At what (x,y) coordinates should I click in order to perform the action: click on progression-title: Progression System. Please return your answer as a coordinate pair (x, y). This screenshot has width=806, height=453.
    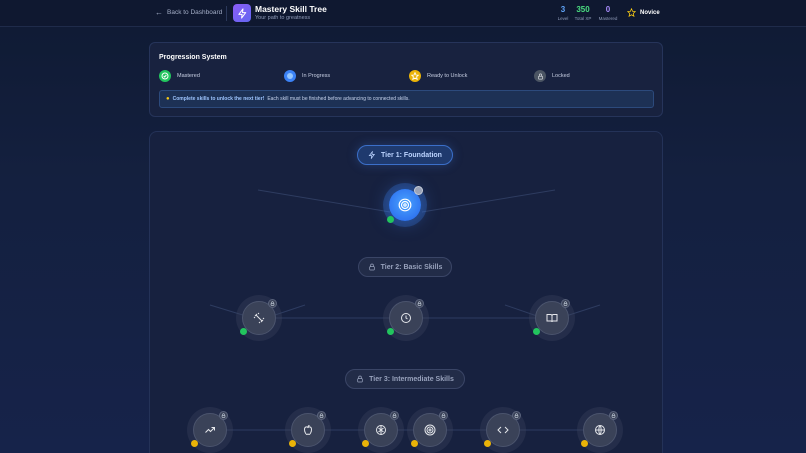
    Looking at the image, I should click on (193, 57).